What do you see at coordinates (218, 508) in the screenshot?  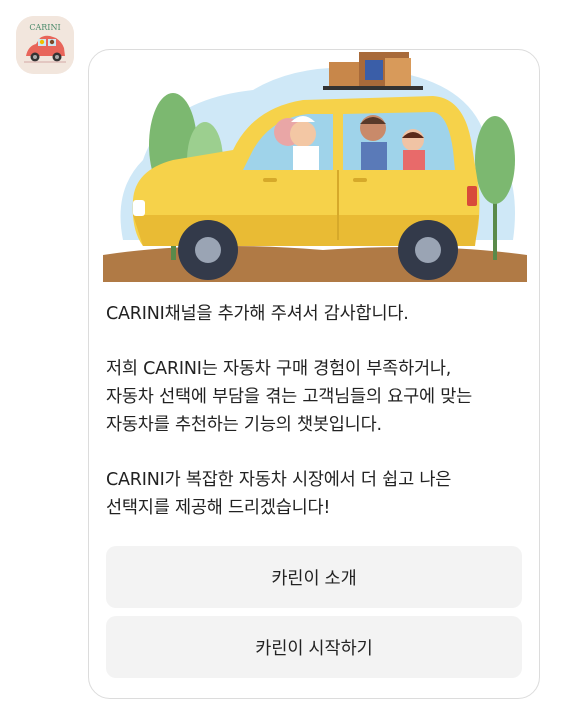 I see `message-line: 선택지를 제공해 드리겠습니다!` at bounding box center [218, 508].